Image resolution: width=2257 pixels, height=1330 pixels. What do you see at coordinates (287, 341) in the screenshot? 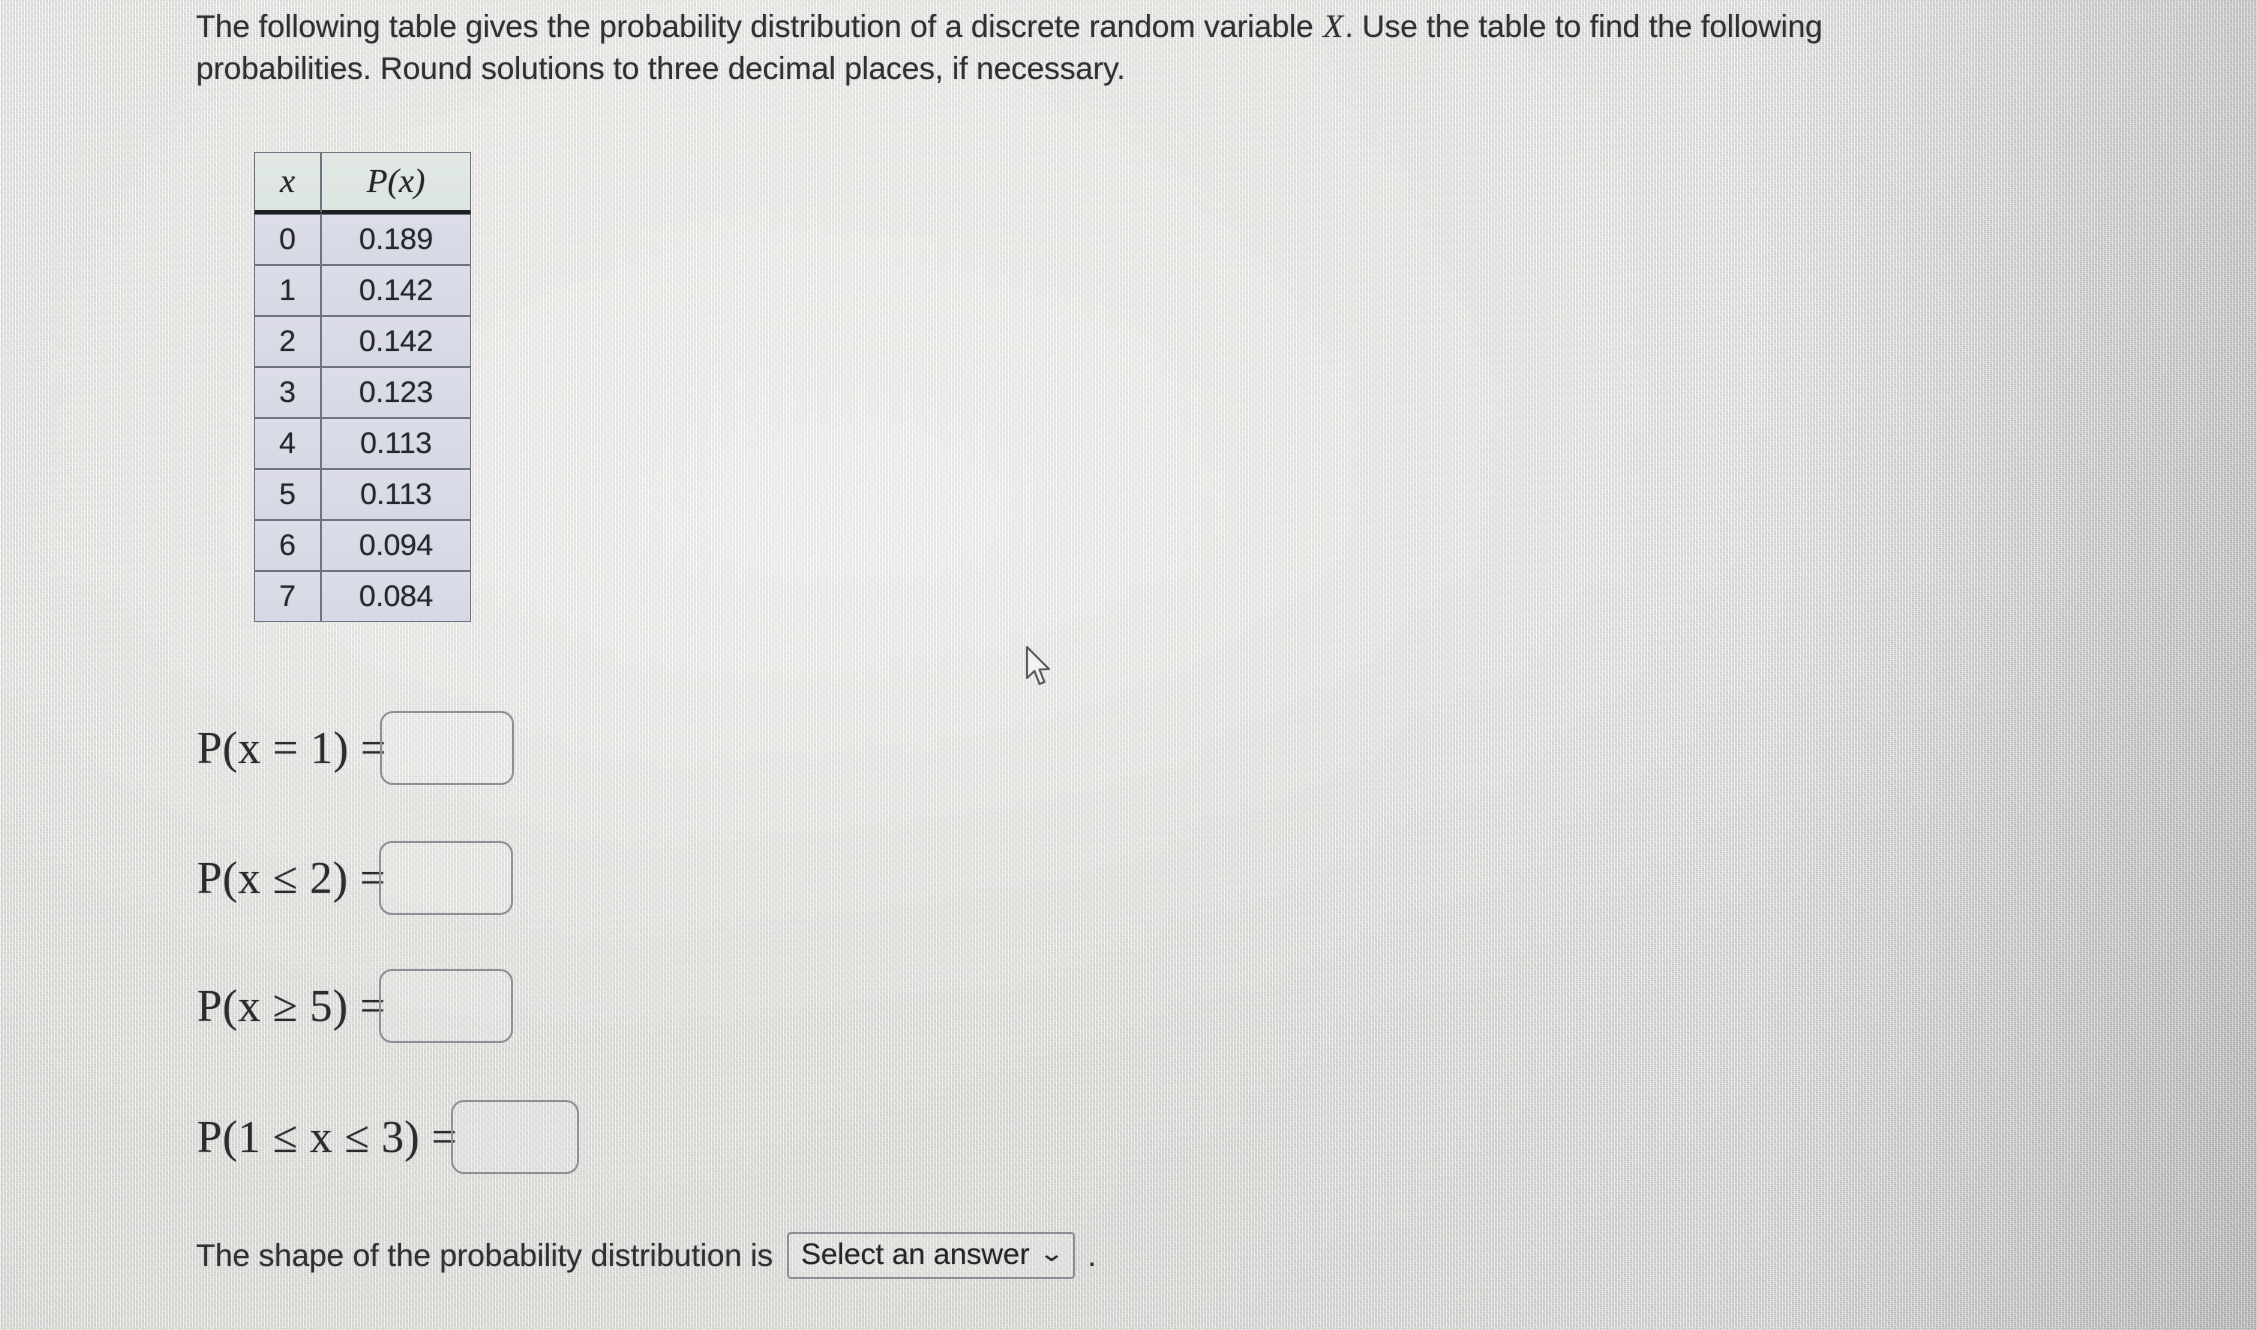
I see `cell-x: 2` at bounding box center [287, 341].